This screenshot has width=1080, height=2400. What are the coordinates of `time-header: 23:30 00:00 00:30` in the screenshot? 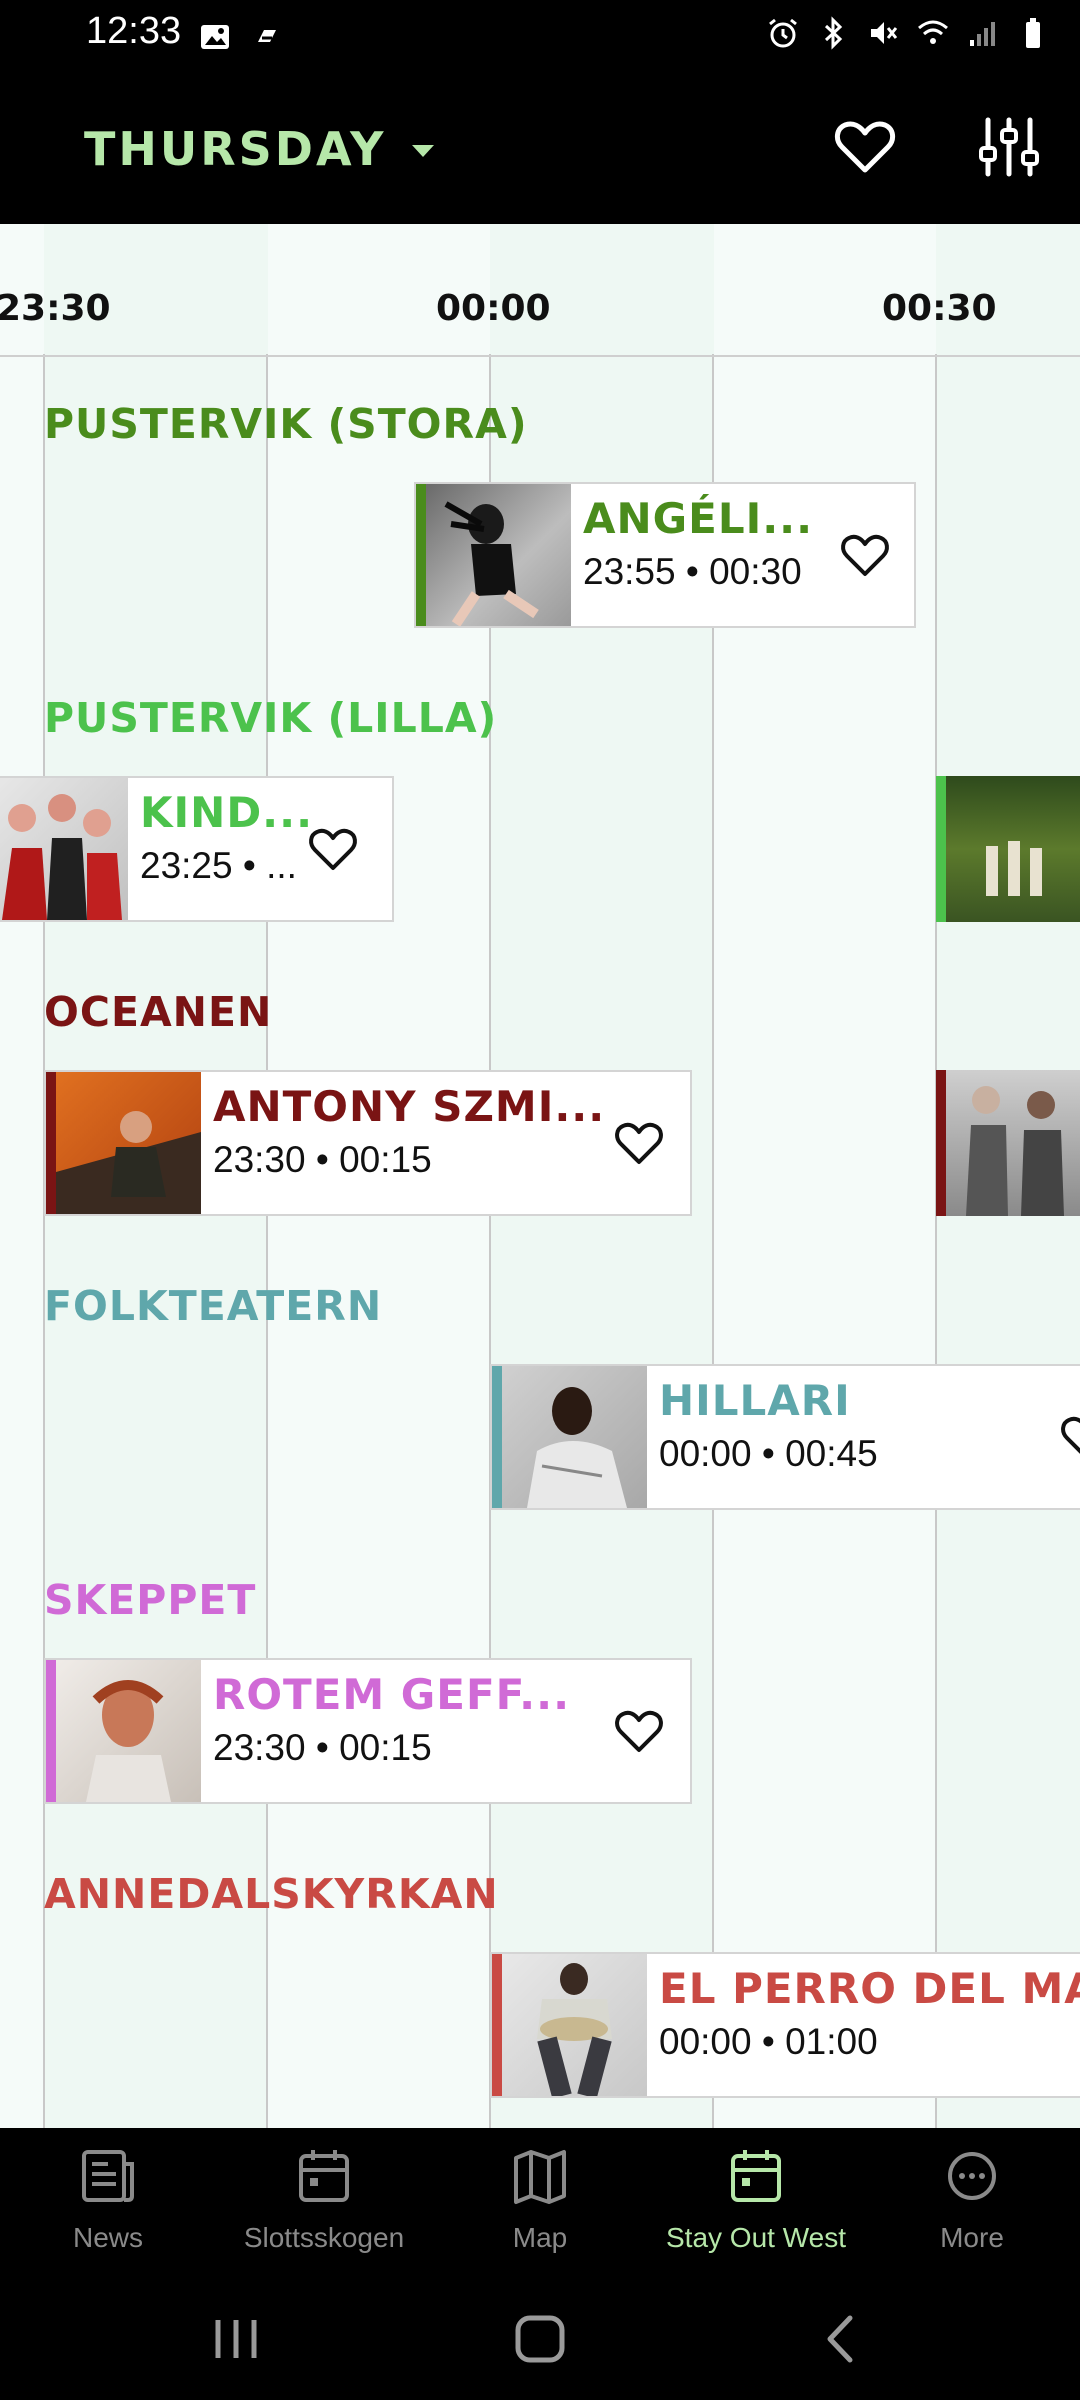 It's located at (540, 290).